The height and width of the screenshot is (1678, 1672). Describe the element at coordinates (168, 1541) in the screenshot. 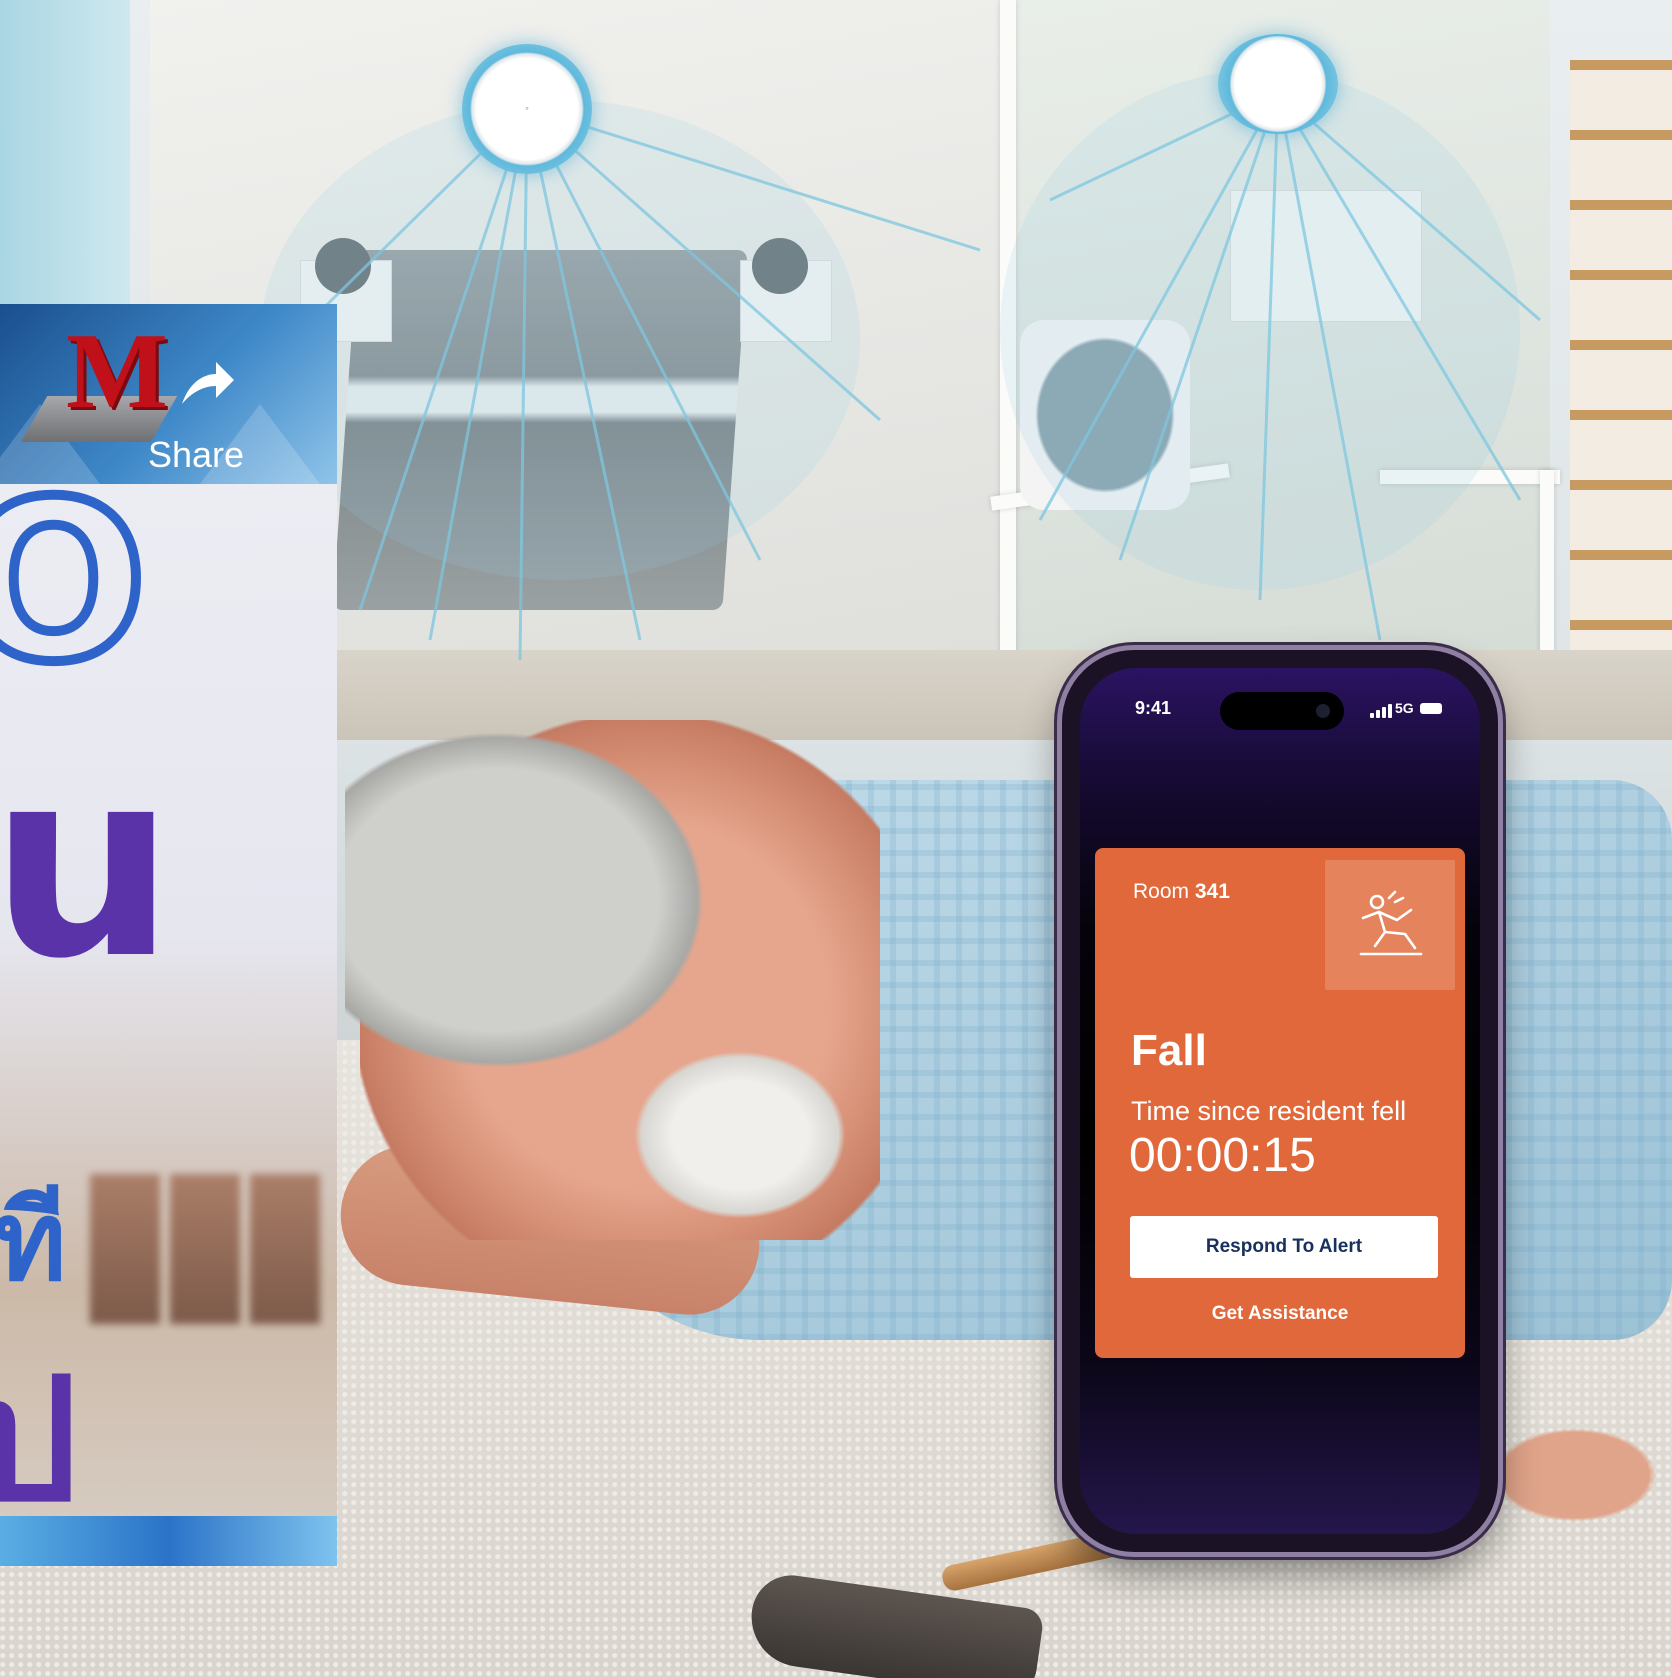

I see `thumbnail-footer` at that location.